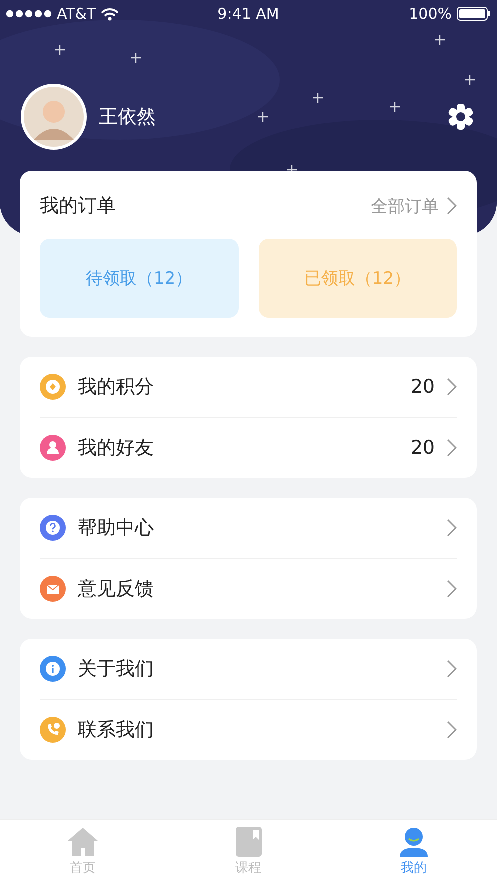  What do you see at coordinates (76, 14) in the screenshot?
I see `carrier-name: AT&T` at bounding box center [76, 14].